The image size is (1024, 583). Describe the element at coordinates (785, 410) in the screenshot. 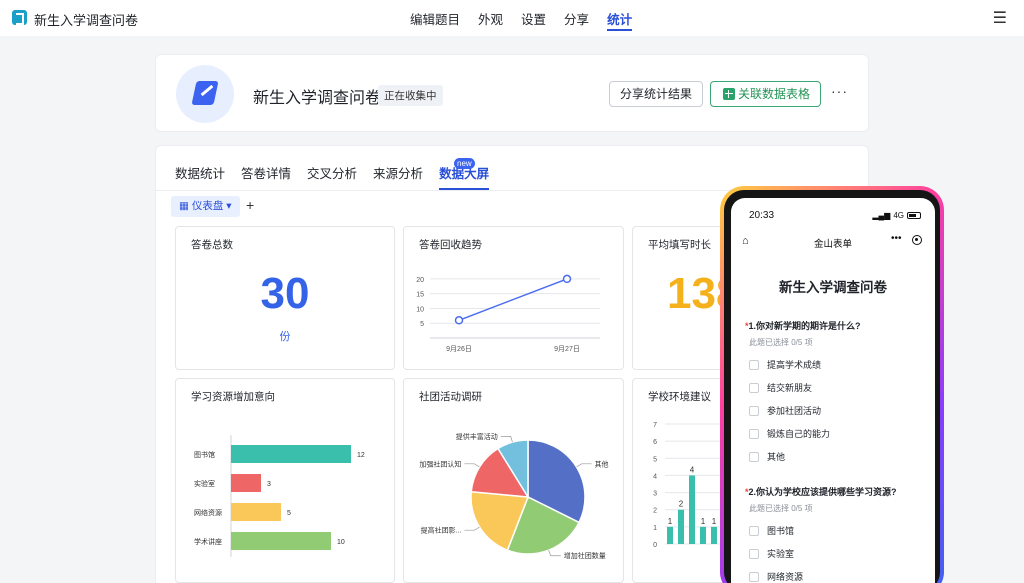

I see `q1-option: 参加社团活动` at that location.